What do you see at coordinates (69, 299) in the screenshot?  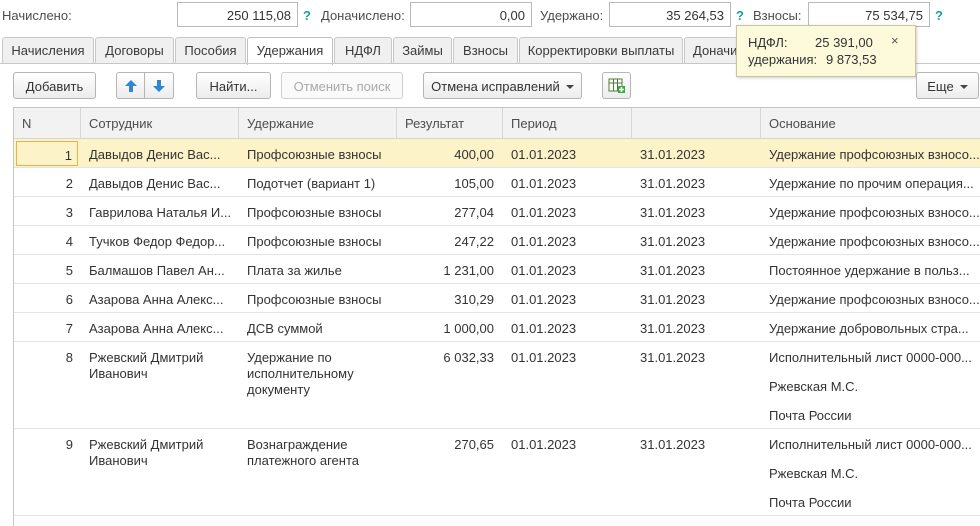 I see `row-number: 6` at bounding box center [69, 299].